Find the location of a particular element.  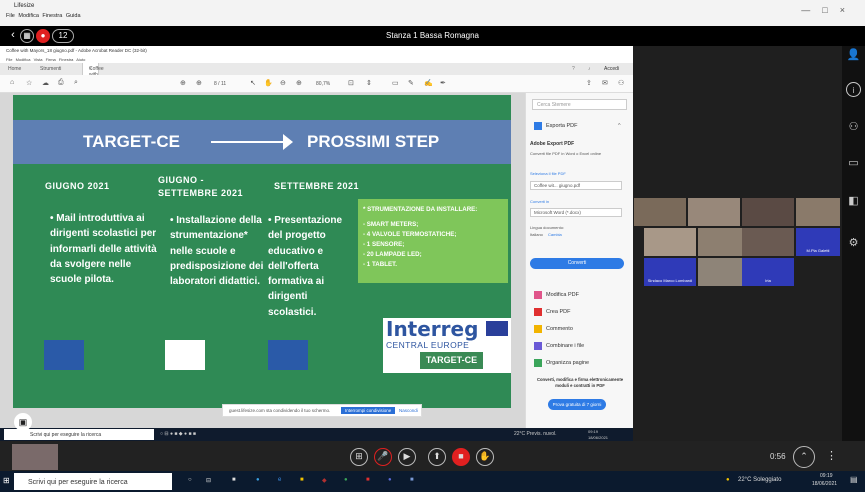

participant-tile: M.Pia Galetti is located at coordinates (818, 242).